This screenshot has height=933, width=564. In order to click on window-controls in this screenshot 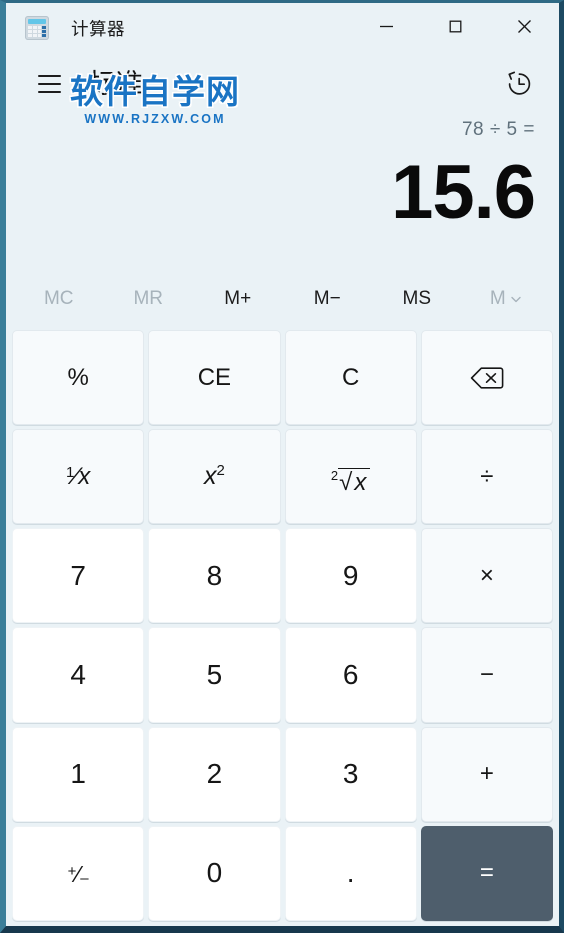, I will do `click(455, 28)`.